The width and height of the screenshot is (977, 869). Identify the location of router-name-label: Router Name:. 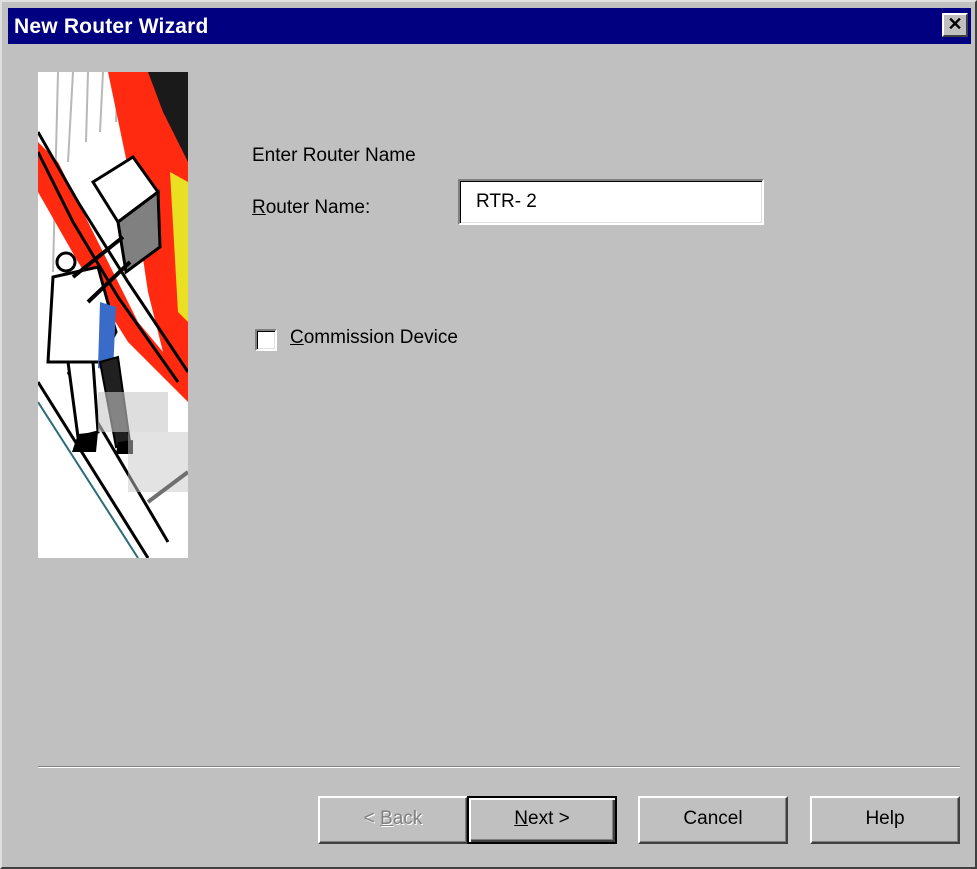
(311, 208).